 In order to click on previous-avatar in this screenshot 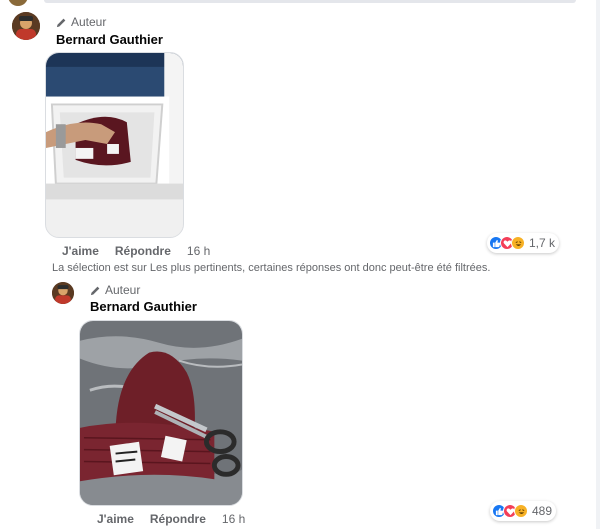, I will do `click(18, 3)`.